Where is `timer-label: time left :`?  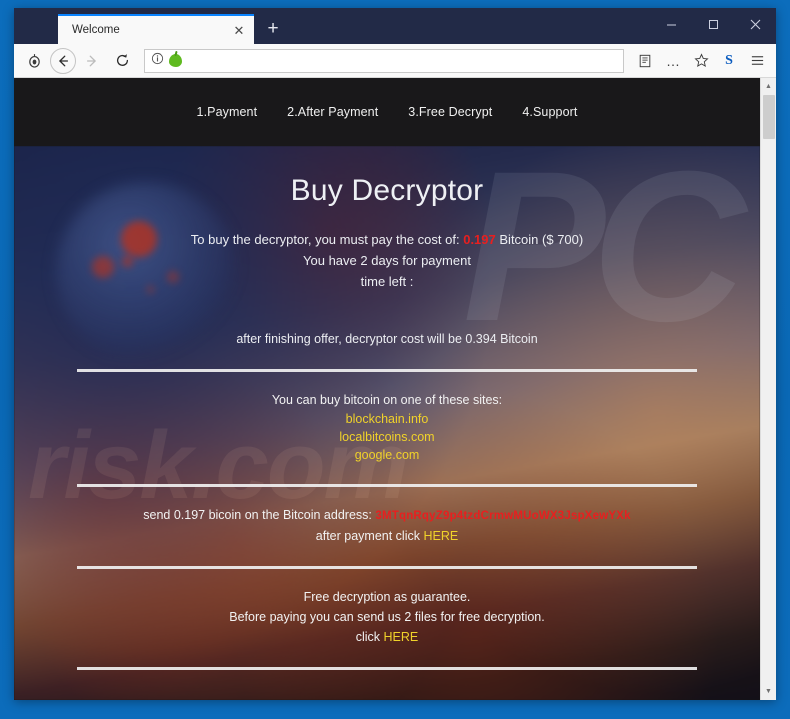 timer-label: time left : is located at coordinates (387, 281).